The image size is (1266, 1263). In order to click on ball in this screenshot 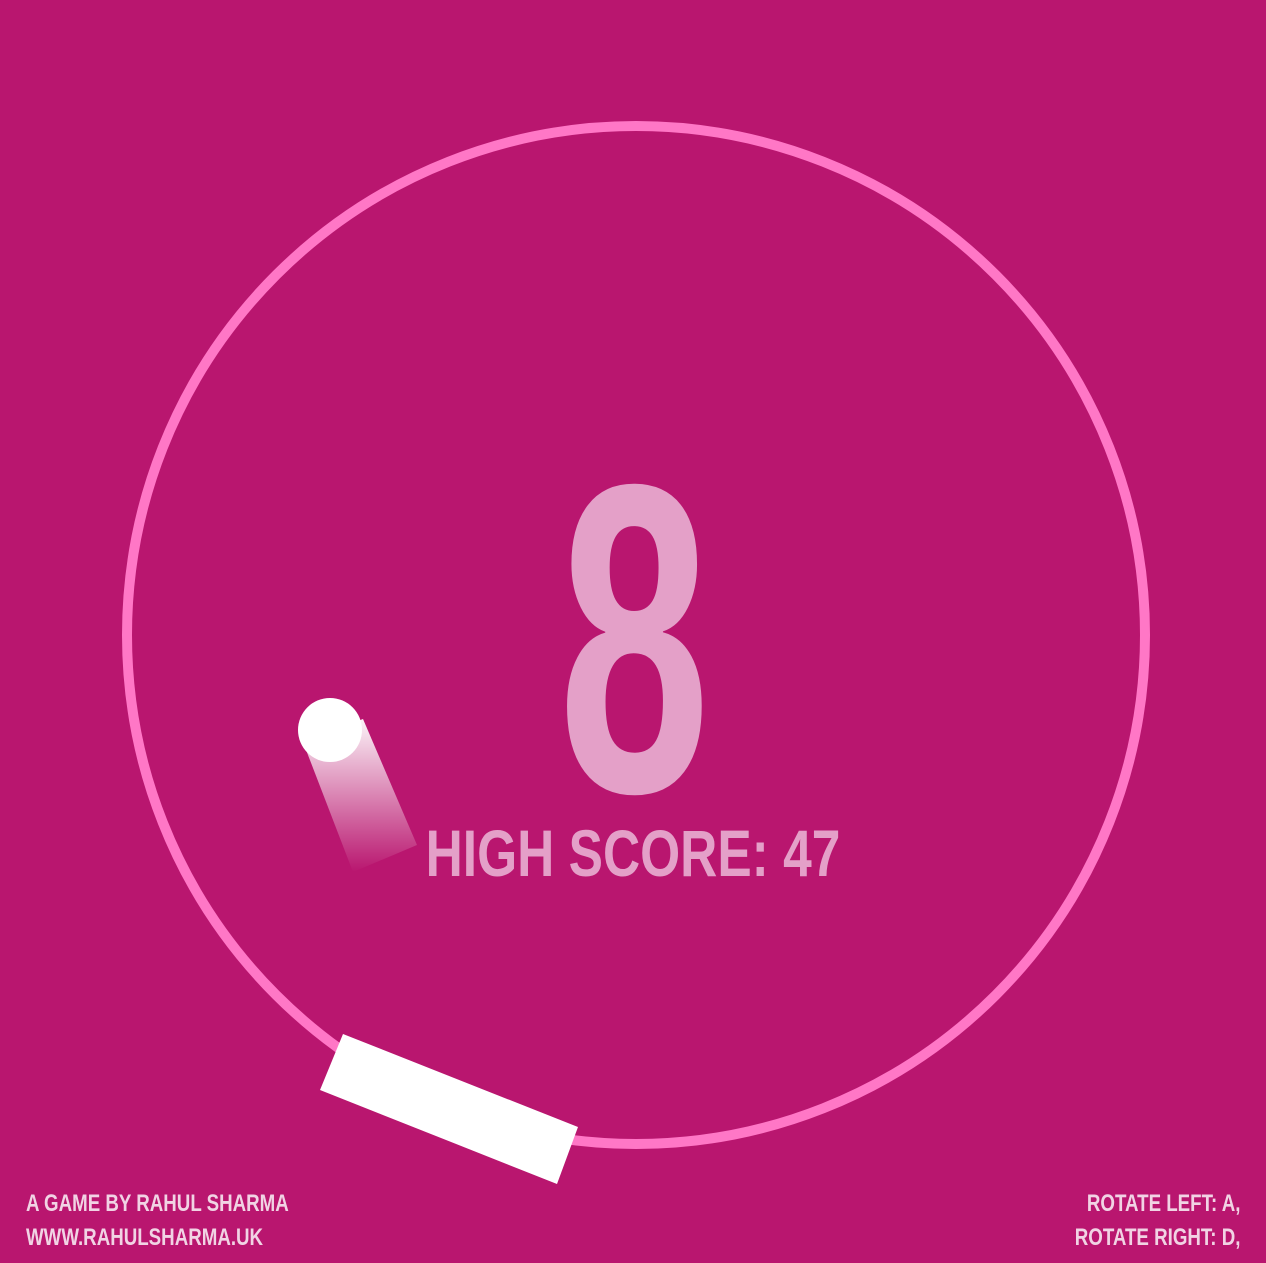, I will do `click(330, 730)`.